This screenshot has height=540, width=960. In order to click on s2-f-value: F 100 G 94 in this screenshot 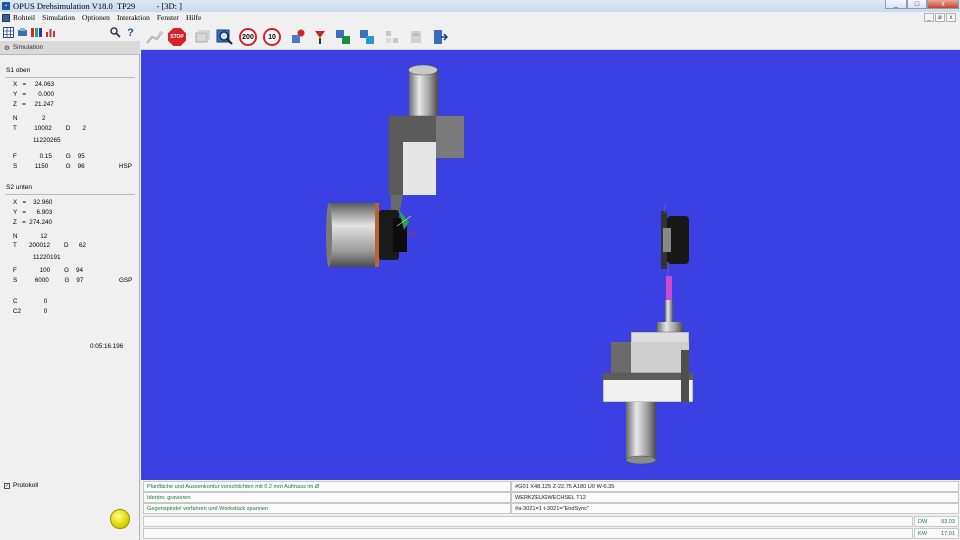, I will do `click(48, 270)`.